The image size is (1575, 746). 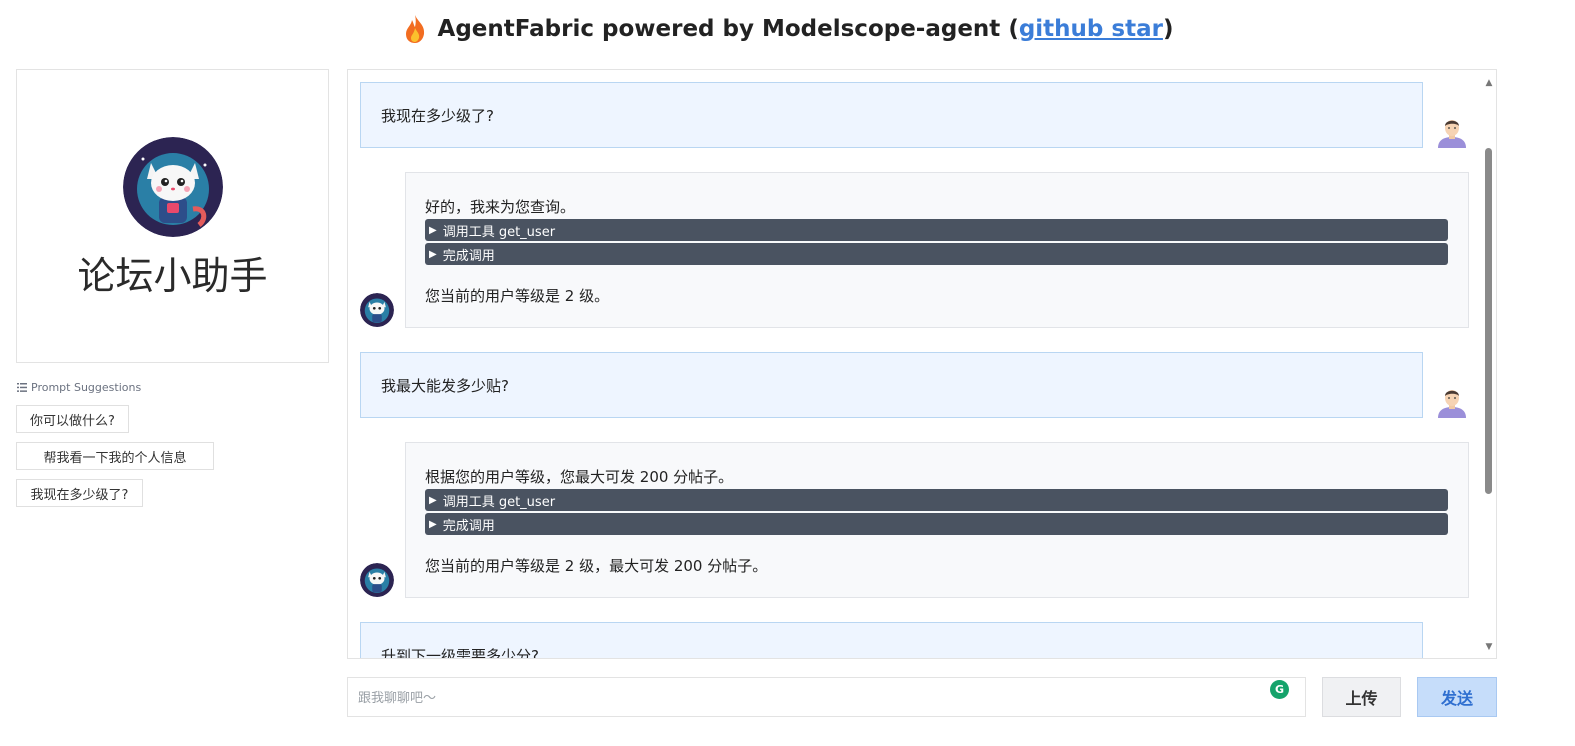 I want to click on agent-card: 论坛小助手, so click(x=172, y=216).